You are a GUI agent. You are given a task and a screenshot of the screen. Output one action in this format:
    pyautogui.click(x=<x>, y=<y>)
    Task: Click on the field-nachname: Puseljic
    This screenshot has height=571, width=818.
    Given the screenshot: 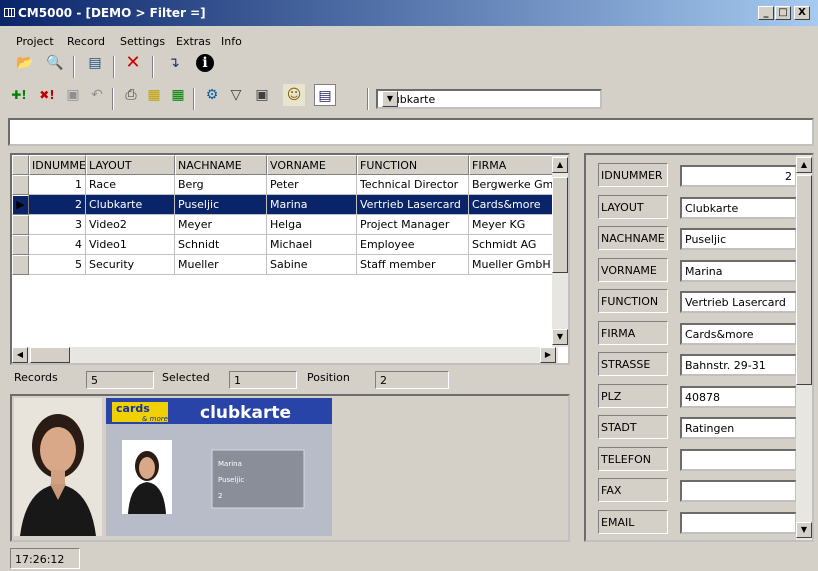 What is the action you would take?
    pyautogui.click(x=738, y=239)
    